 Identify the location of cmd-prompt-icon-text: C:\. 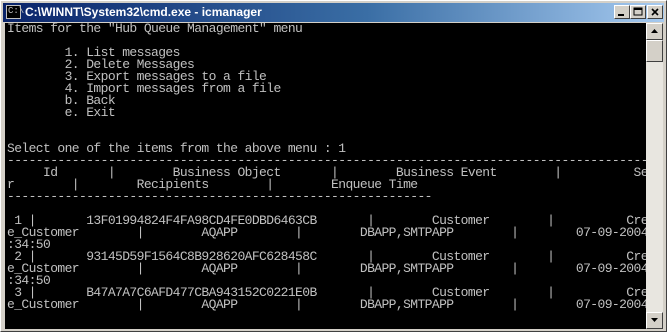
(16, 11).